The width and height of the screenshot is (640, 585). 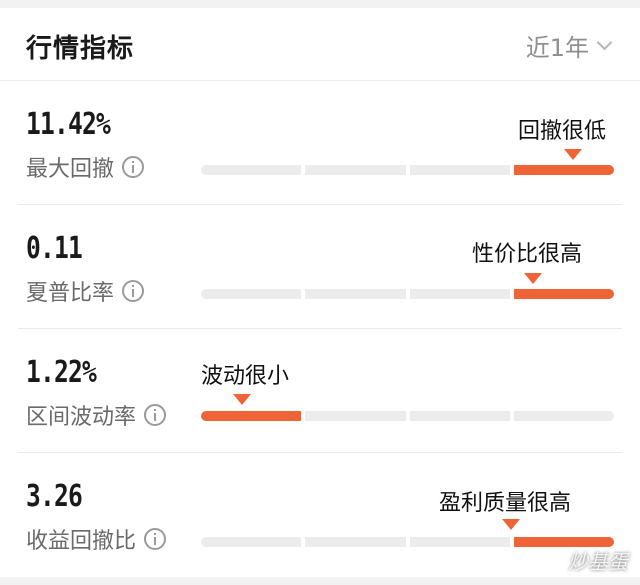 I want to click on metric-value: 11.42%, so click(x=68, y=124).